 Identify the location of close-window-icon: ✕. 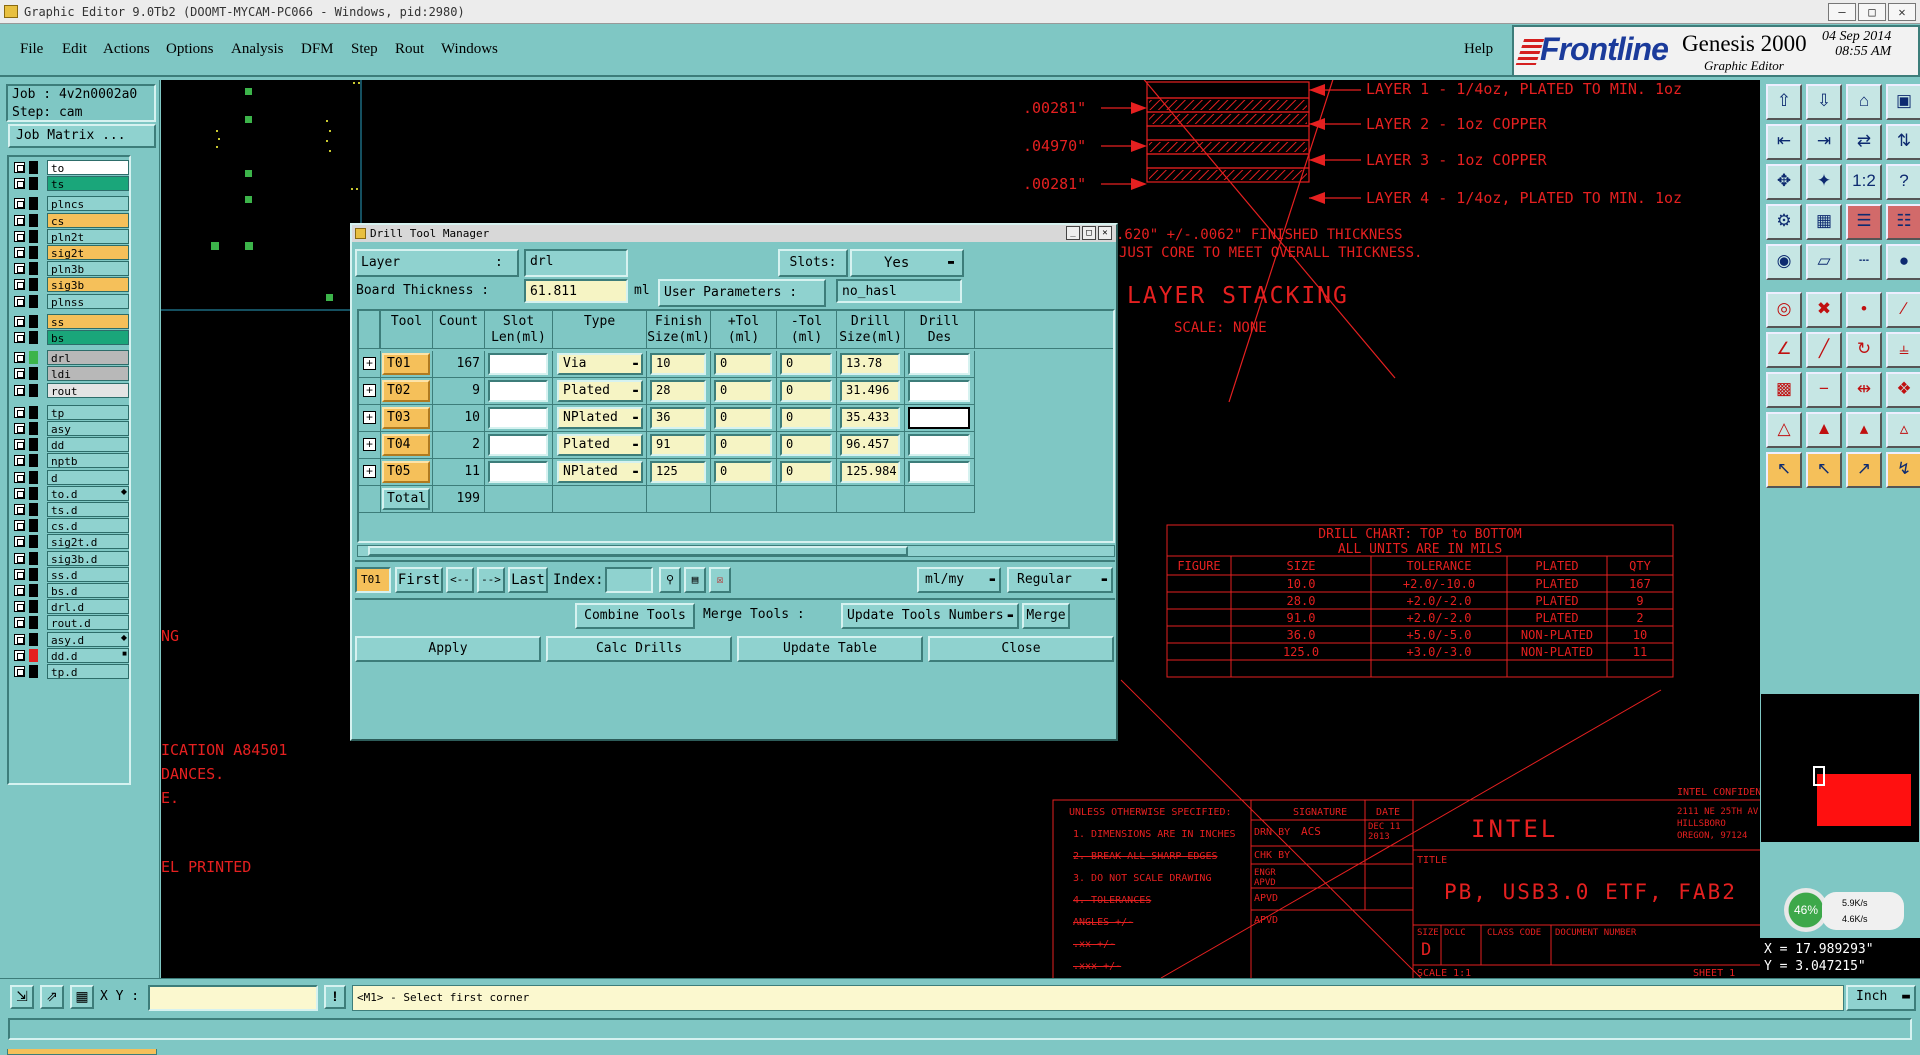
(1902, 12).